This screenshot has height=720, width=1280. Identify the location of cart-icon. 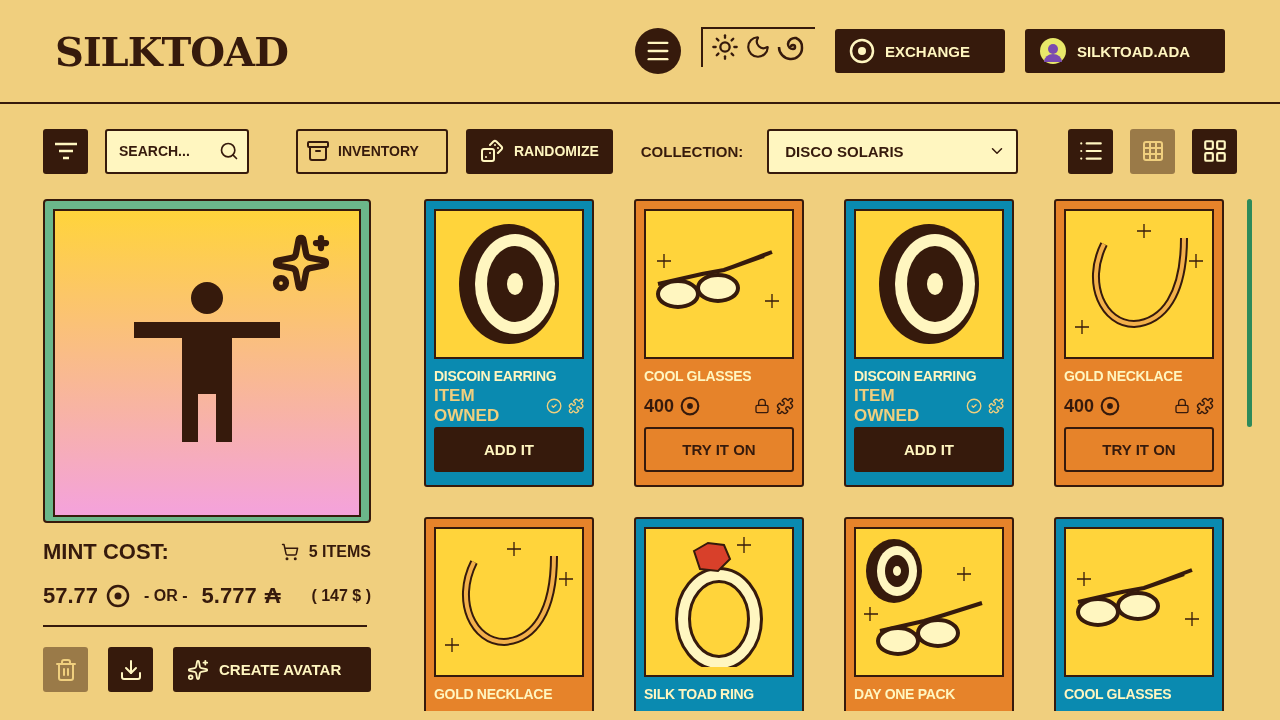
(289, 552).